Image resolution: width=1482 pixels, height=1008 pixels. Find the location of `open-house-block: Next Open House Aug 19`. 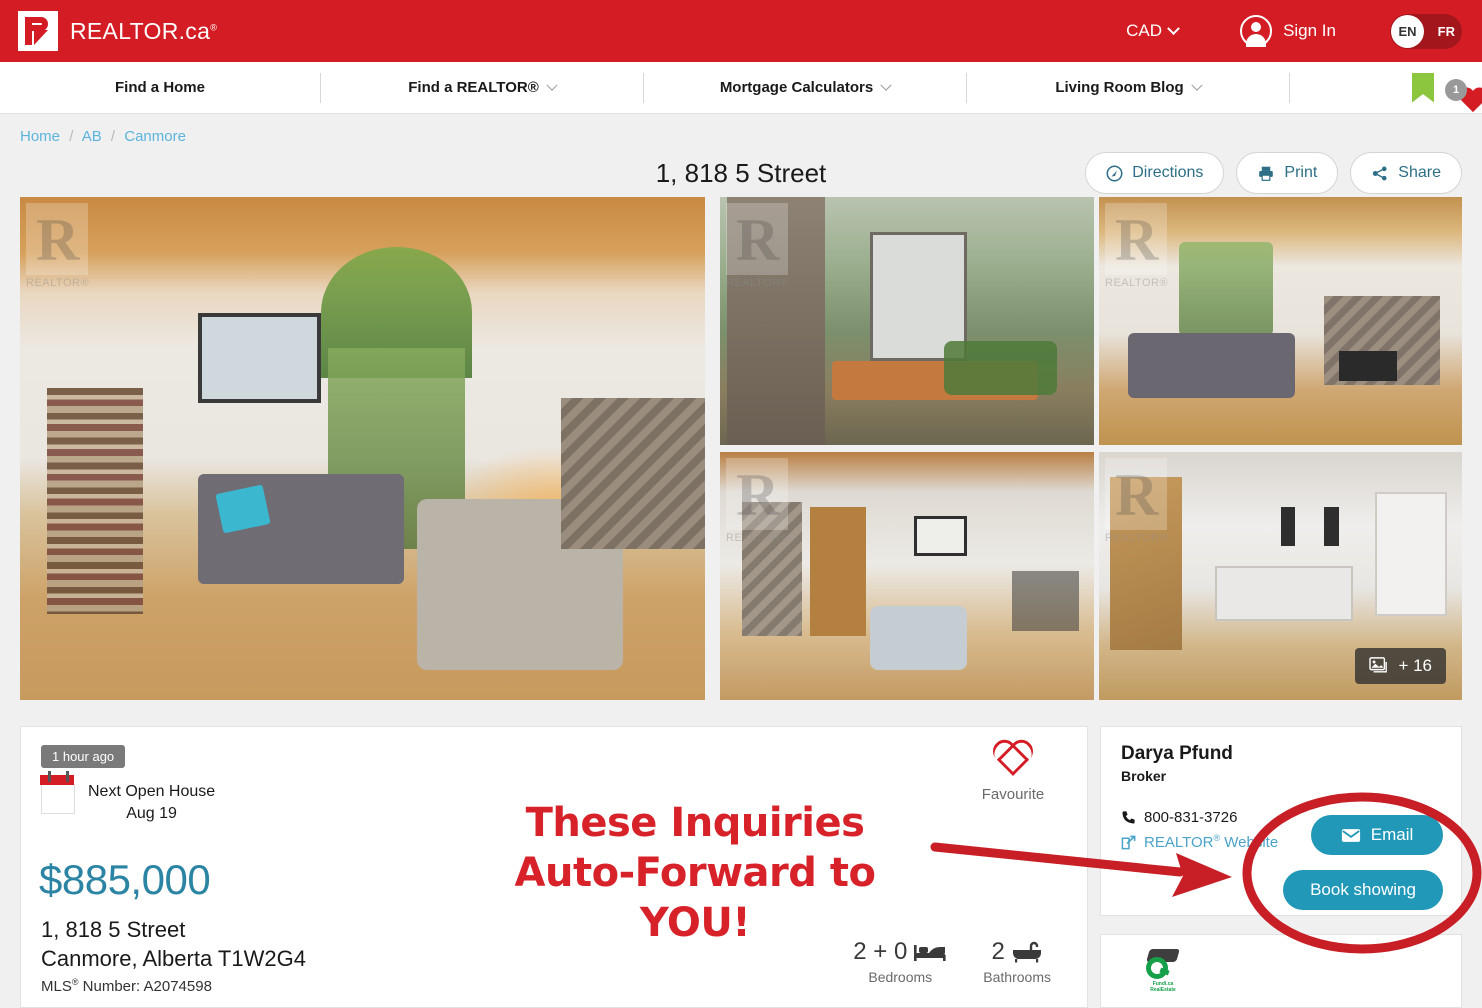

open-house-block: Next Open House Aug 19 is located at coordinates (128, 798).